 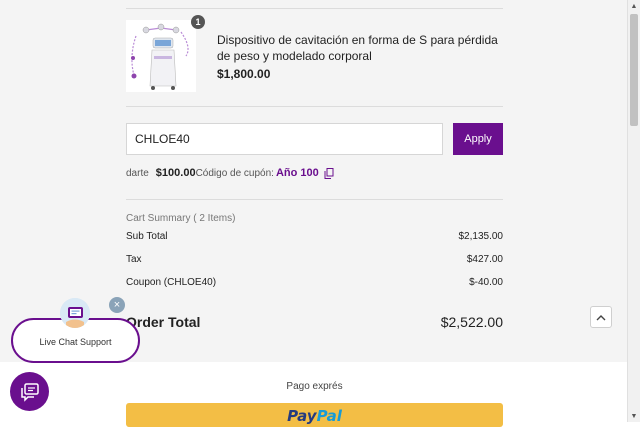 What do you see at coordinates (314, 199) in the screenshot?
I see `divider-summary` at bounding box center [314, 199].